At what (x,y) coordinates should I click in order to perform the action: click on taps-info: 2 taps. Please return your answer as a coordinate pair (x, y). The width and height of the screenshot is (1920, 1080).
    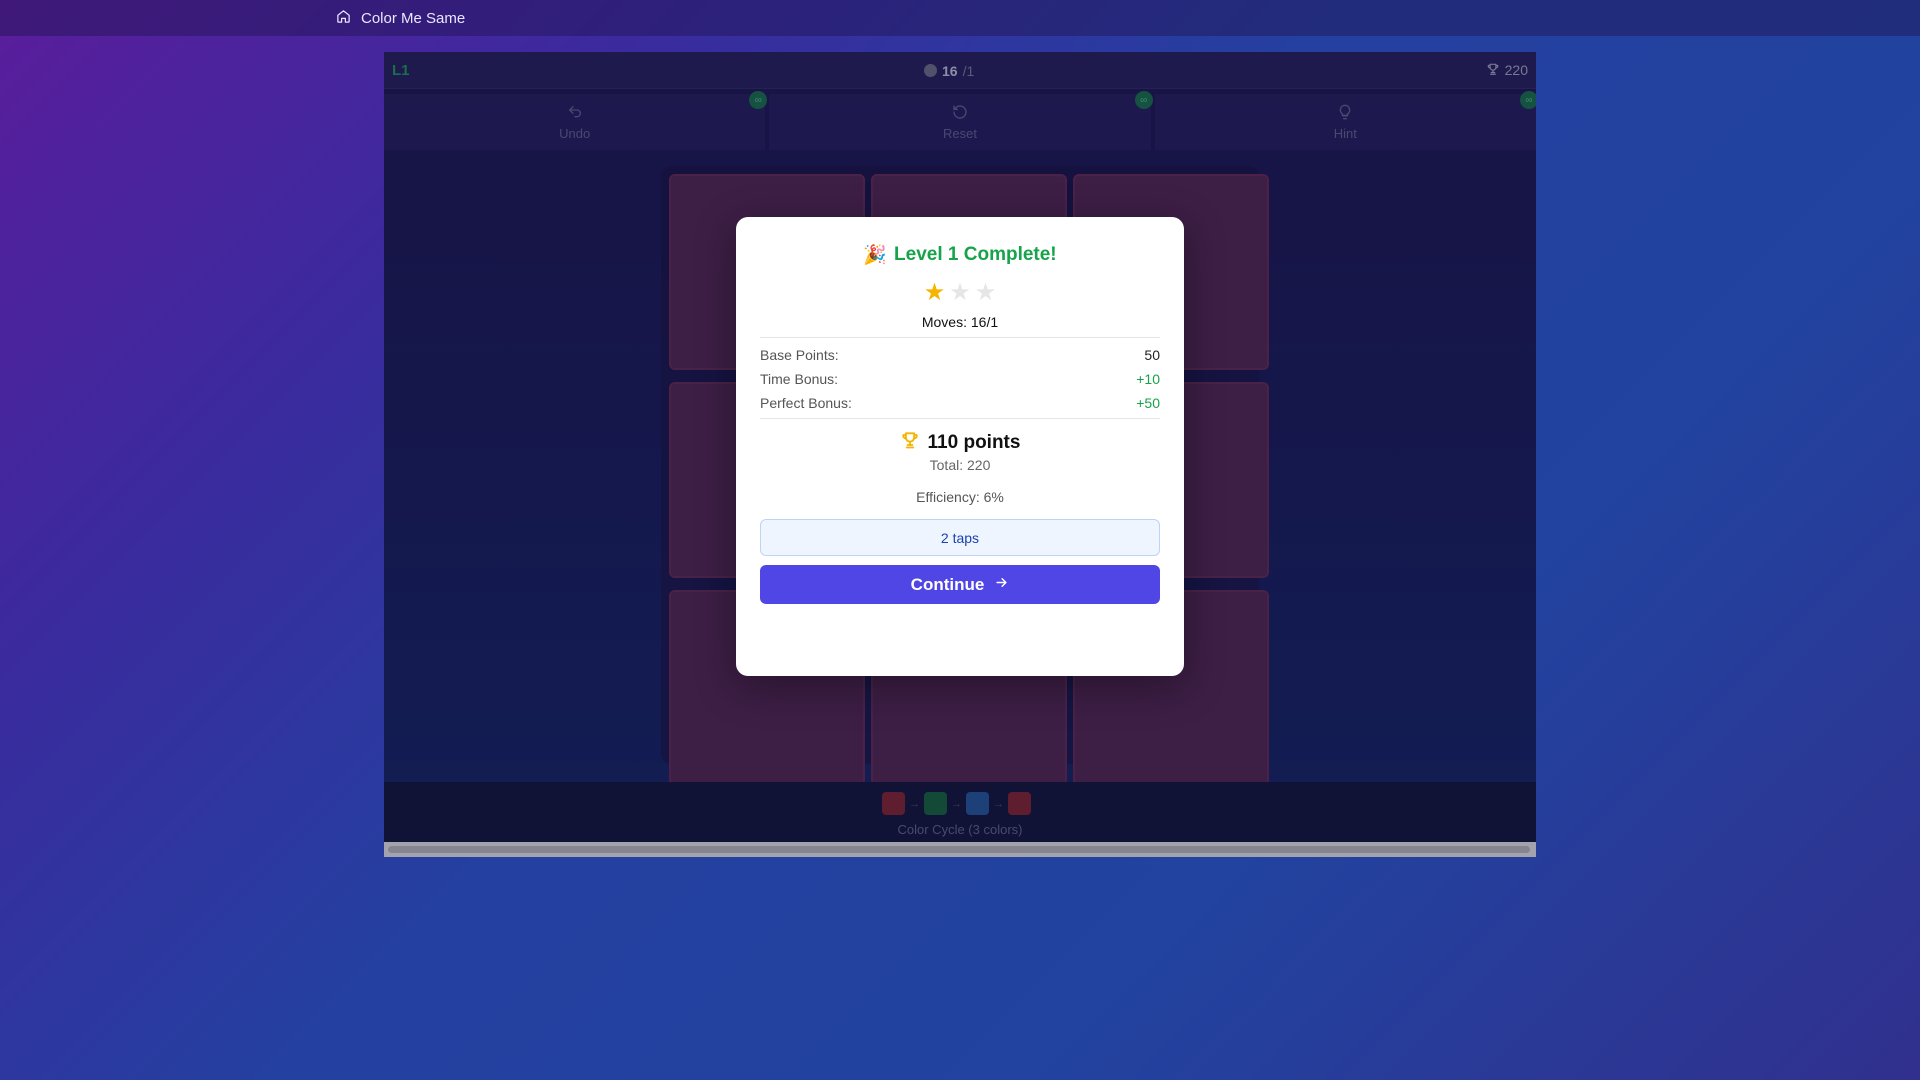
    Looking at the image, I should click on (960, 537).